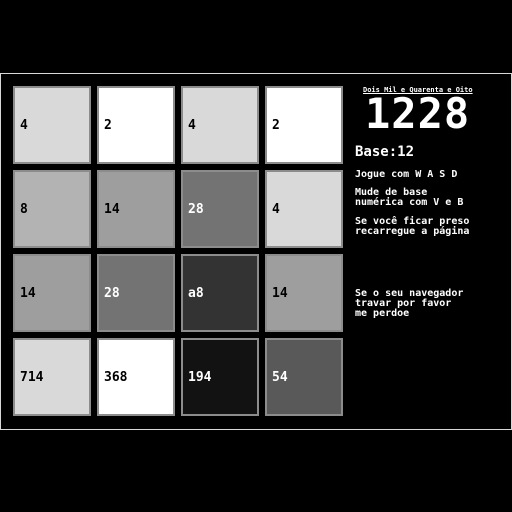  What do you see at coordinates (52, 209) in the screenshot?
I see `tile-r2-c1: 8` at bounding box center [52, 209].